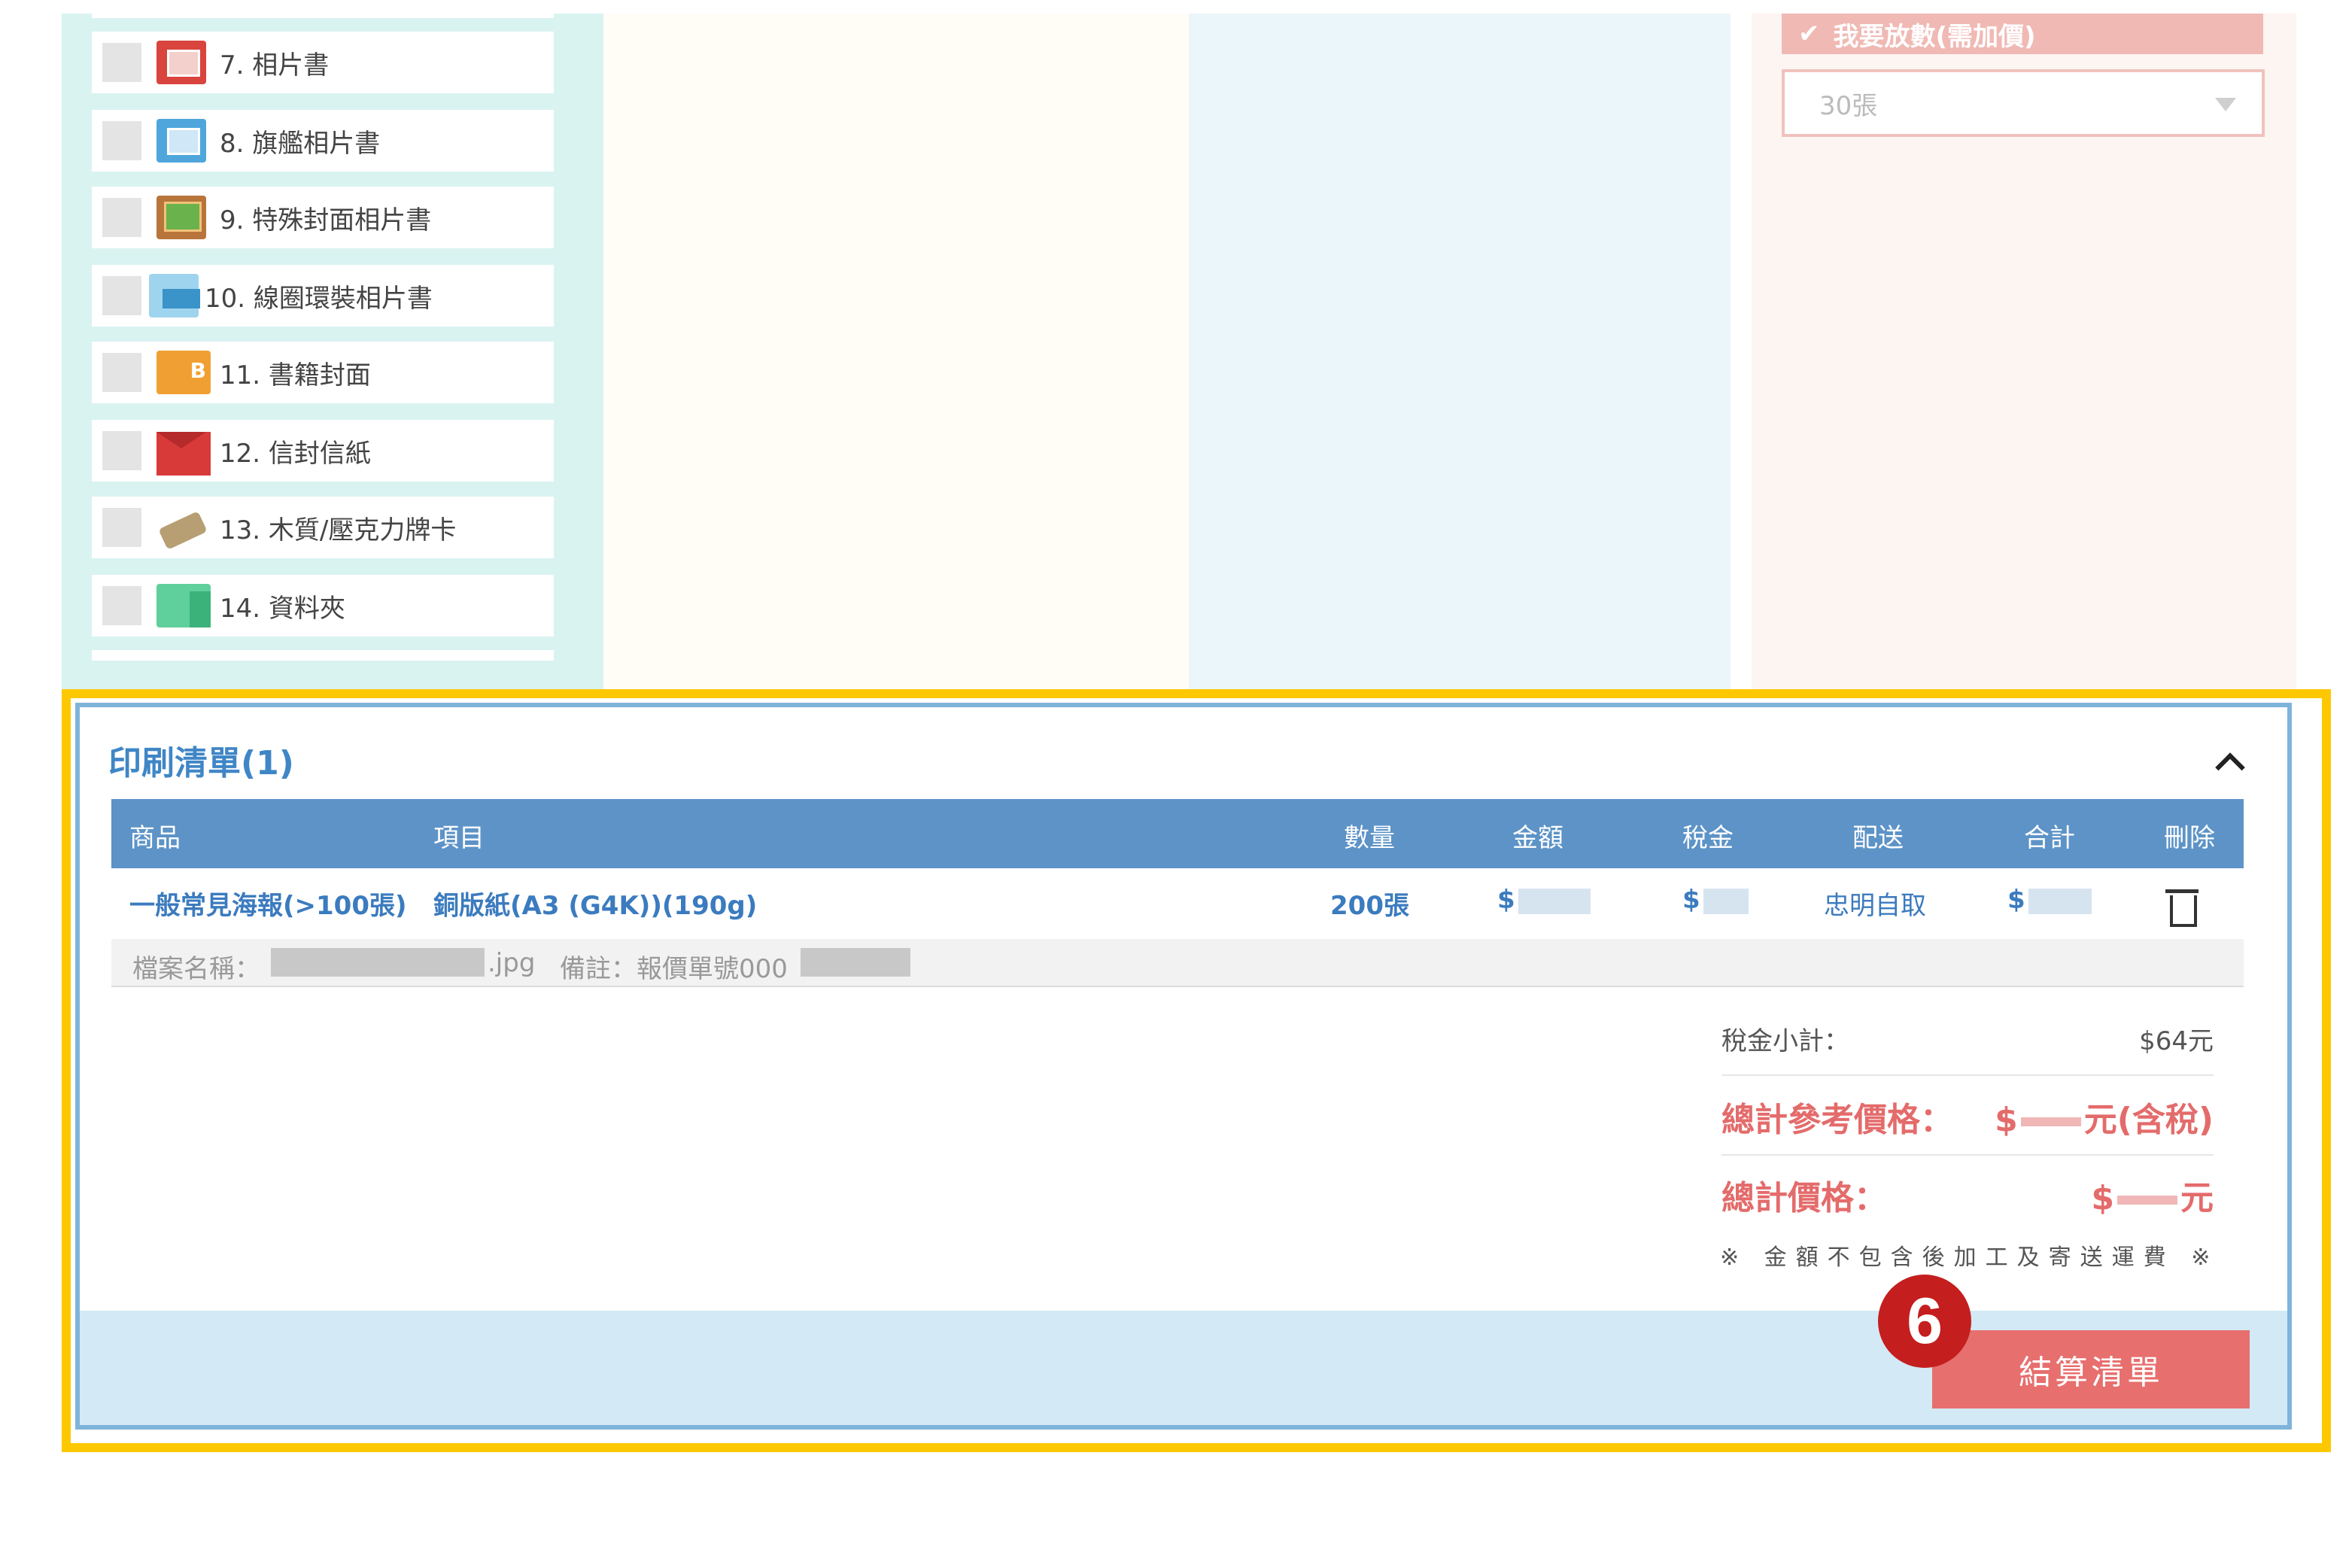 The height and width of the screenshot is (1568, 2352). What do you see at coordinates (2152, 1195) in the screenshot?
I see `total-price-value: $ 元` at bounding box center [2152, 1195].